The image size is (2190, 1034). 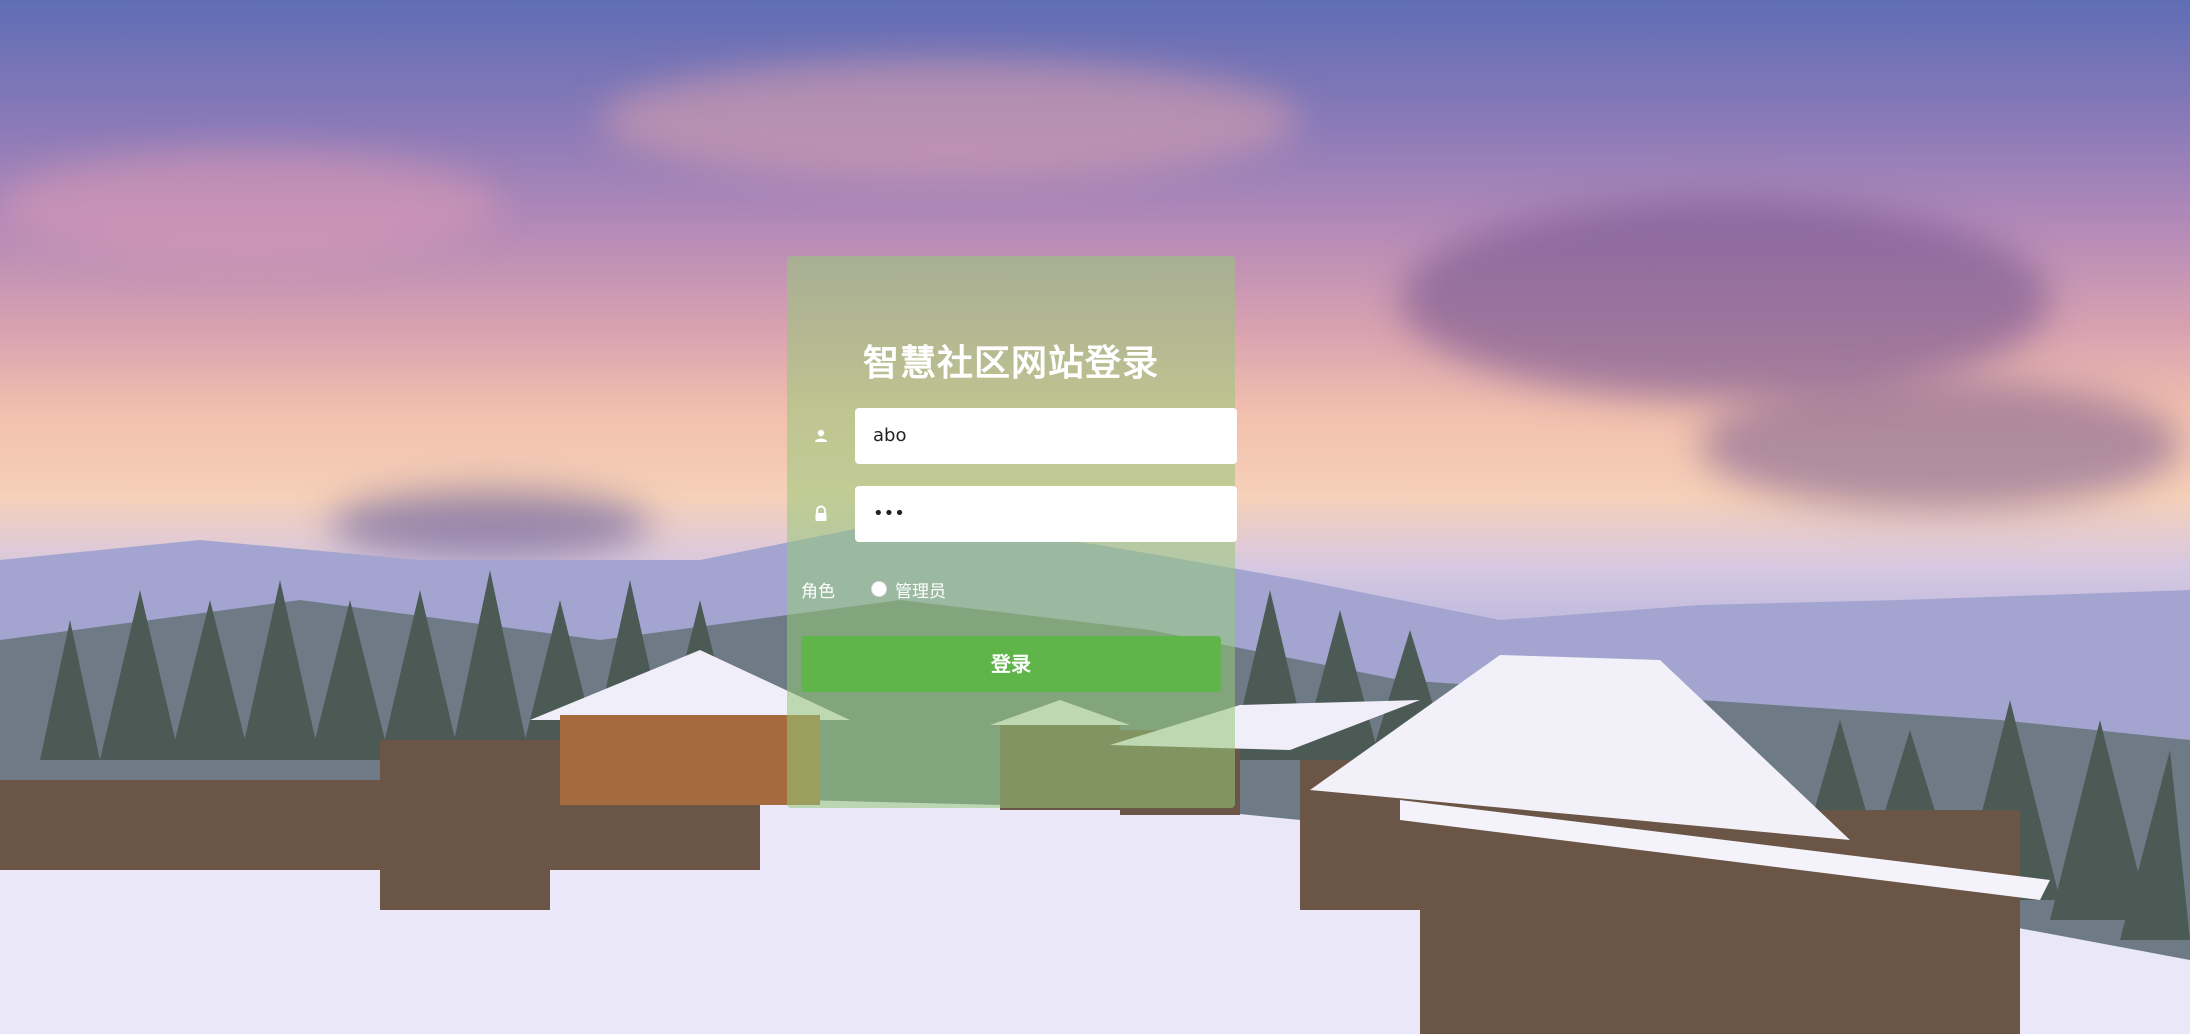 I want to click on user-icon, so click(x=821, y=436).